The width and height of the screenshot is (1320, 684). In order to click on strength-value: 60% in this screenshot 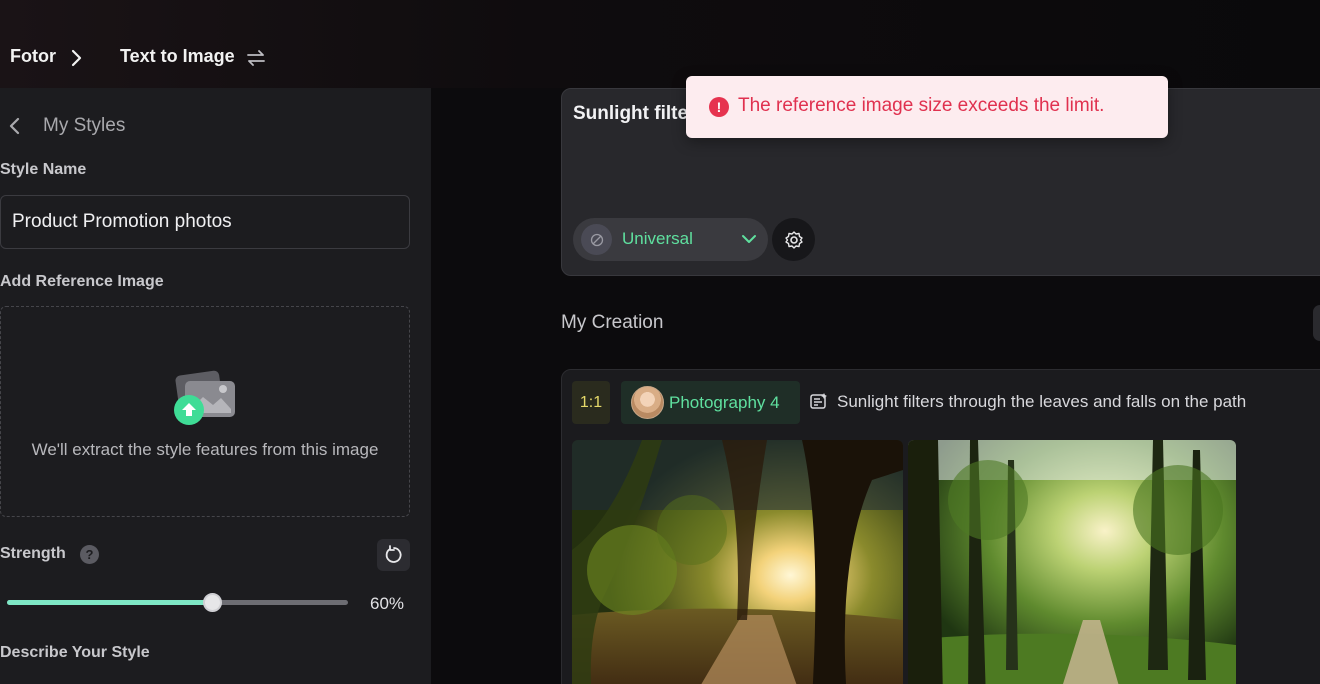, I will do `click(387, 603)`.